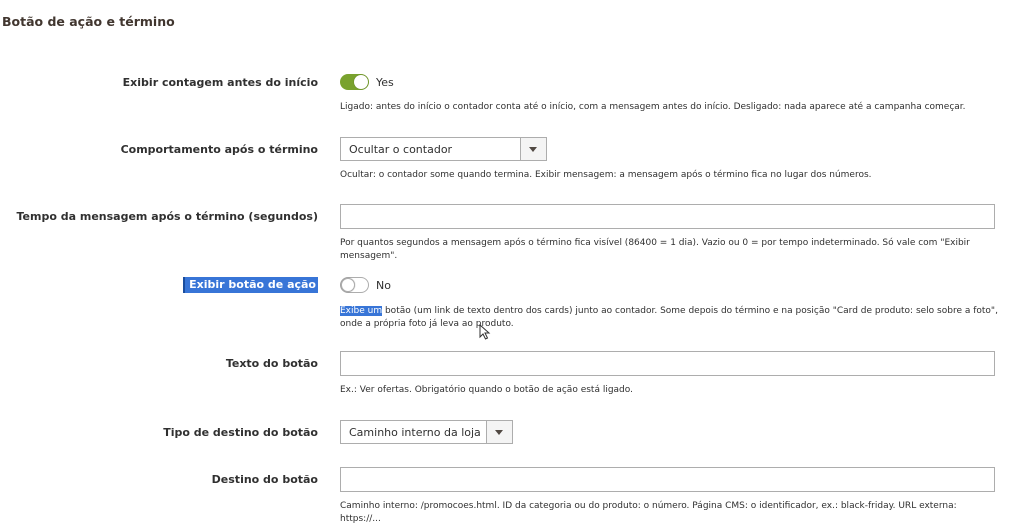  What do you see at coordinates (361, 311) in the screenshot?
I see `selected-text: Exibe um` at bounding box center [361, 311].